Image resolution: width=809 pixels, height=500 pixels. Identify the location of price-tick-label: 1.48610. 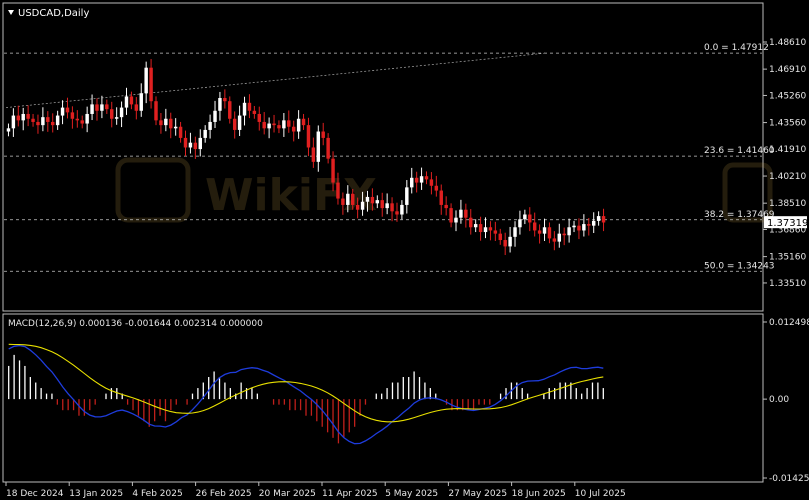
(787, 43).